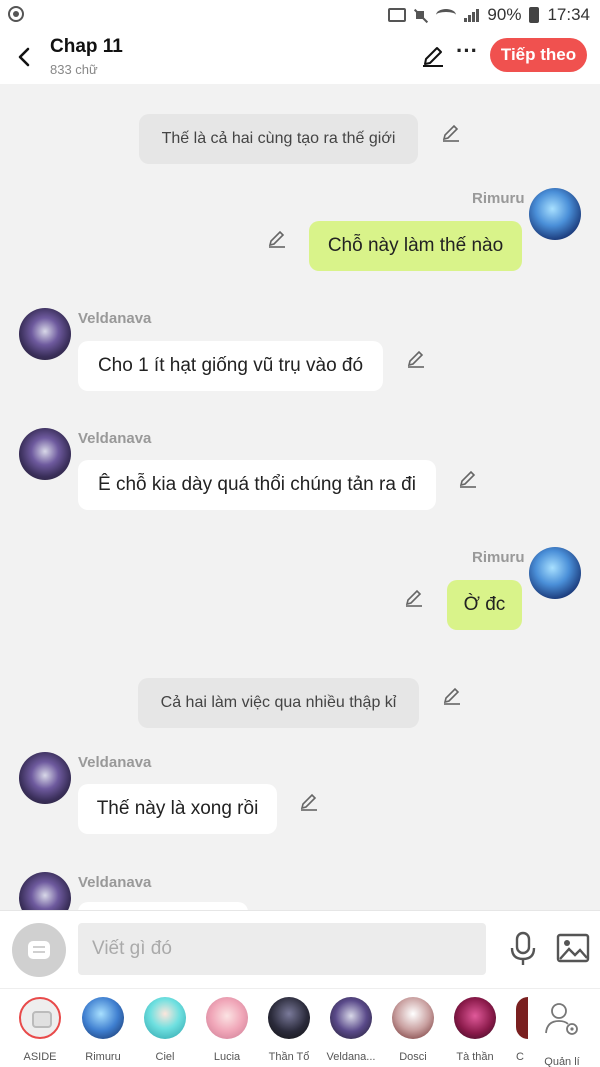 This screenshot has height=1067, width=600. Describe the element at coordinates (278, 139) in the screenshot. I see `narration-bubble: Thế là cả hai cùng tạo ra thế giới` at that location.